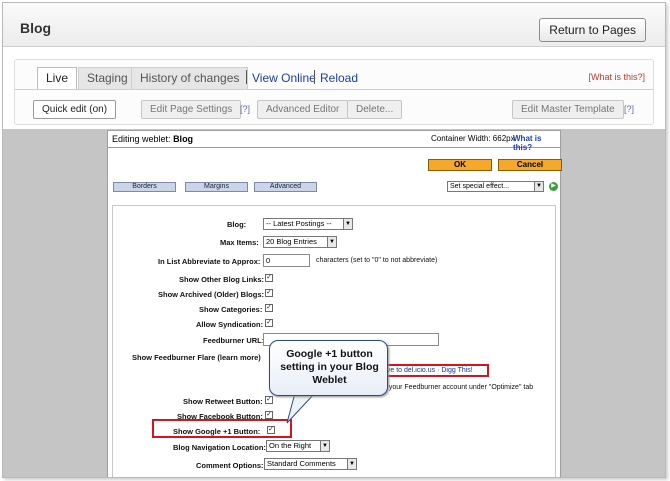  What do you see at coordinates (339, 78) in the screenshot?
I see `reload-link: Reload` at bounding box center [339, 78].